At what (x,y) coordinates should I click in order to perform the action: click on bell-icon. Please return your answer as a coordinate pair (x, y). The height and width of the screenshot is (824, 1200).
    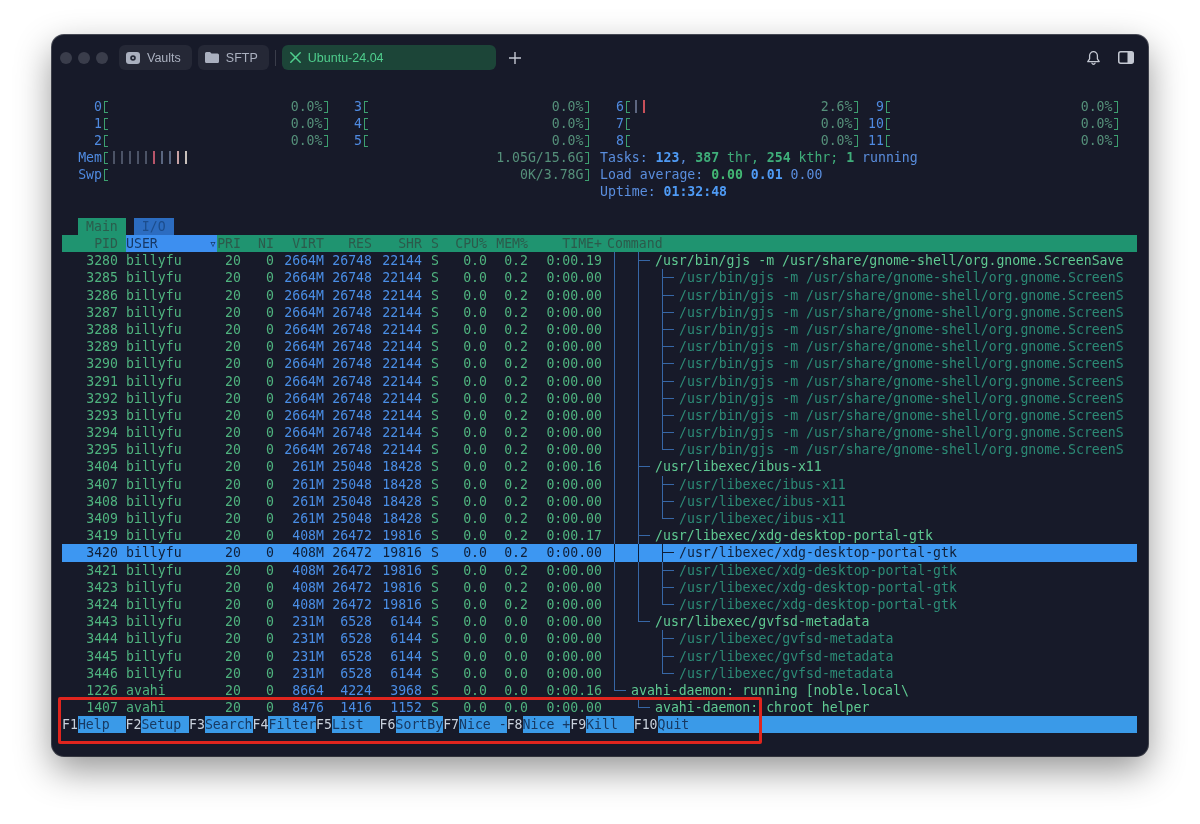
    Looking at the image, I should click on (1093, 57).